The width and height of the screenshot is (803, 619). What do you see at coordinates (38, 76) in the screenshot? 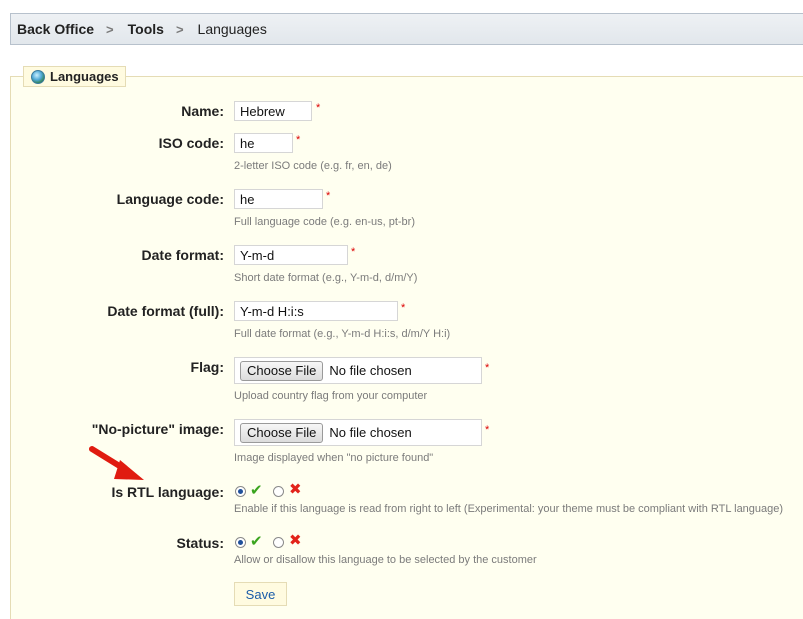
I see `globe-icon` at bounding box center [38, 76].